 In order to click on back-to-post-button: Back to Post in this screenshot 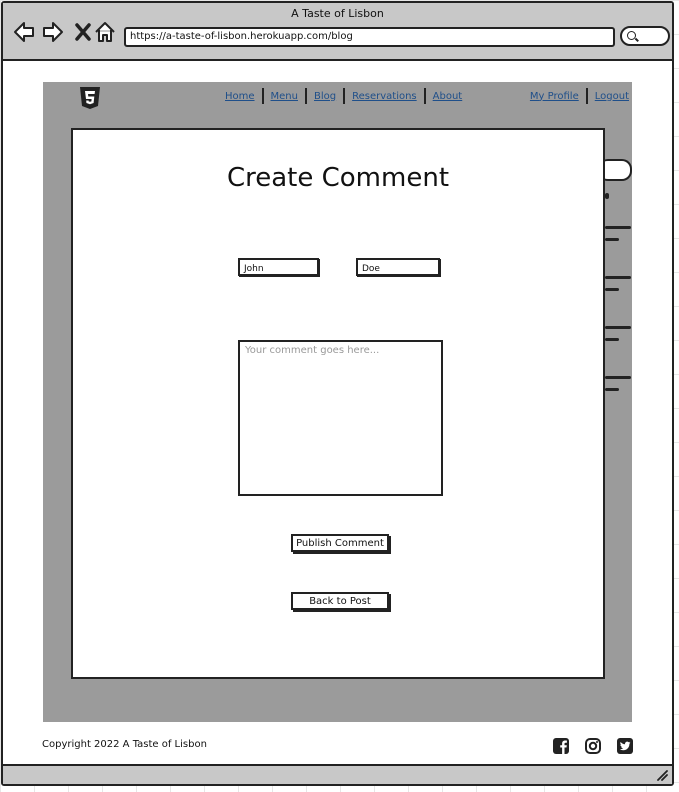, I will do `click(340, 601)`.